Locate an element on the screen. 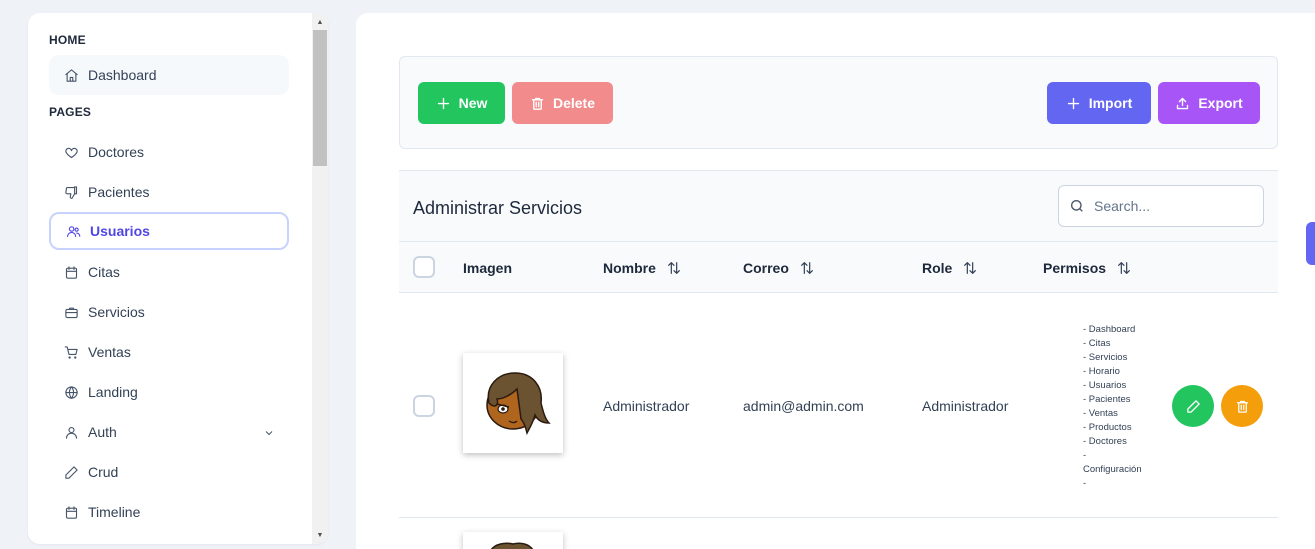 Image resolution: width=1315 pixels, height=549 pixels. sidebar-item-label: Auth is located at coordinates (102, 432).